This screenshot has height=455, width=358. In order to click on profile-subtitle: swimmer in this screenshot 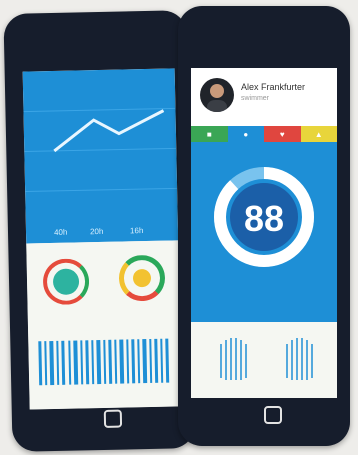, I will do `click(255, 98)`.